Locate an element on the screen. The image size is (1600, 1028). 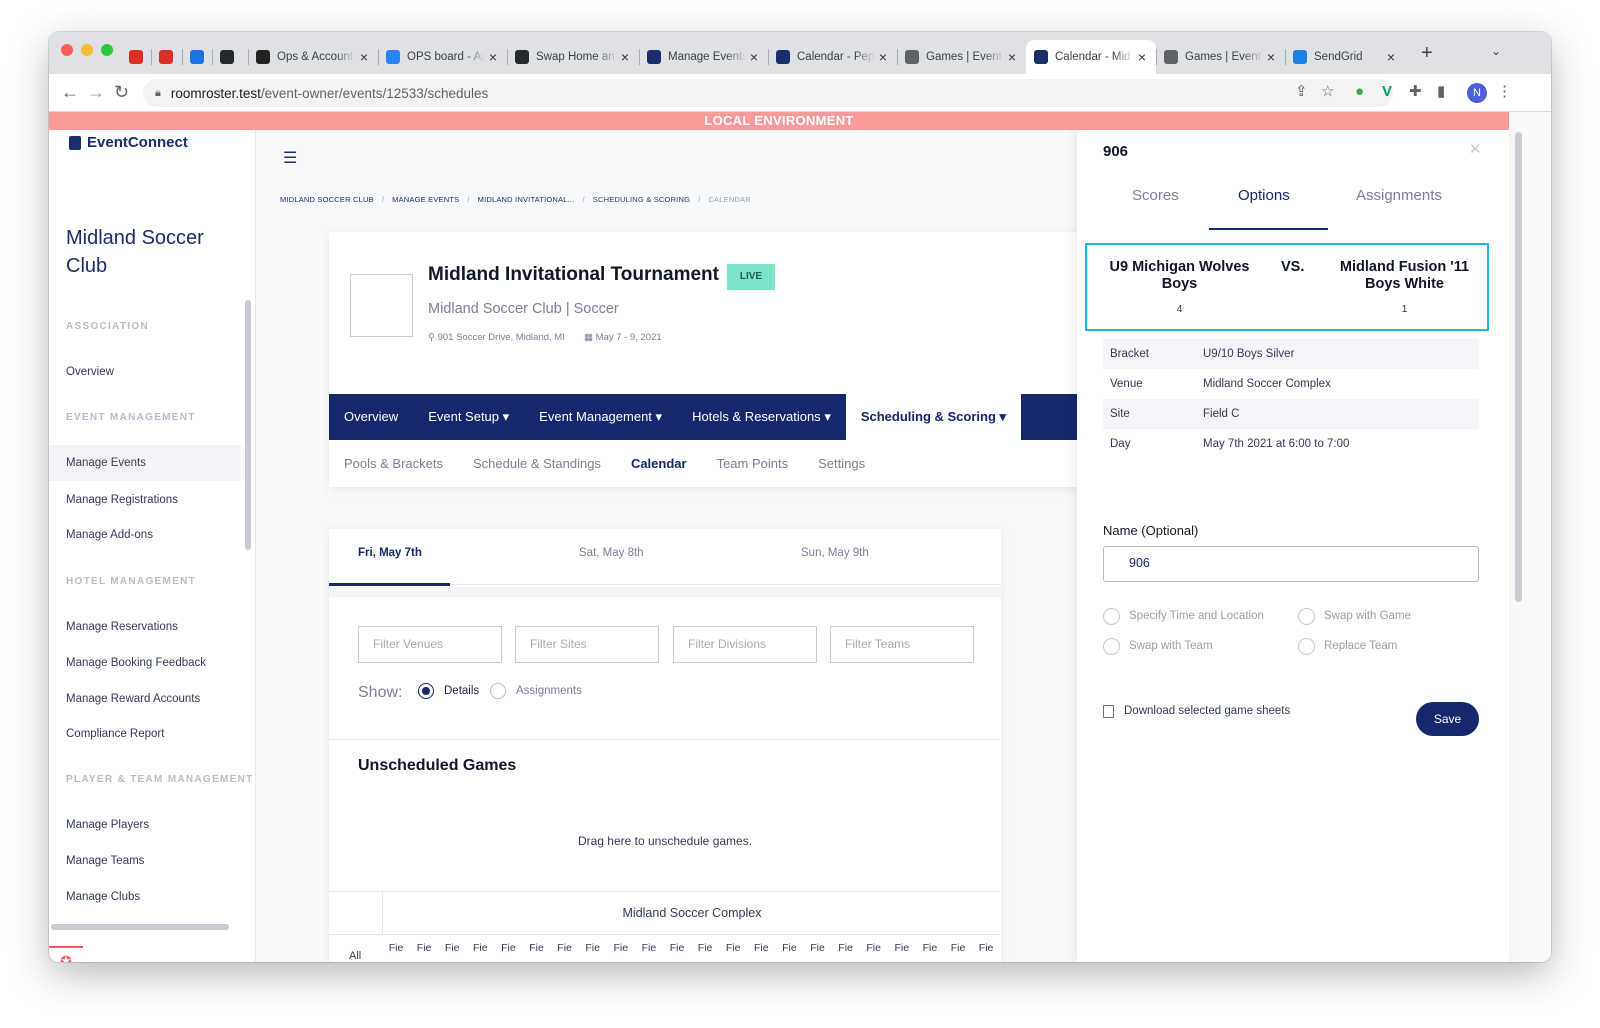
forward-arrow-icon: → is located at coordinates (96, 92).